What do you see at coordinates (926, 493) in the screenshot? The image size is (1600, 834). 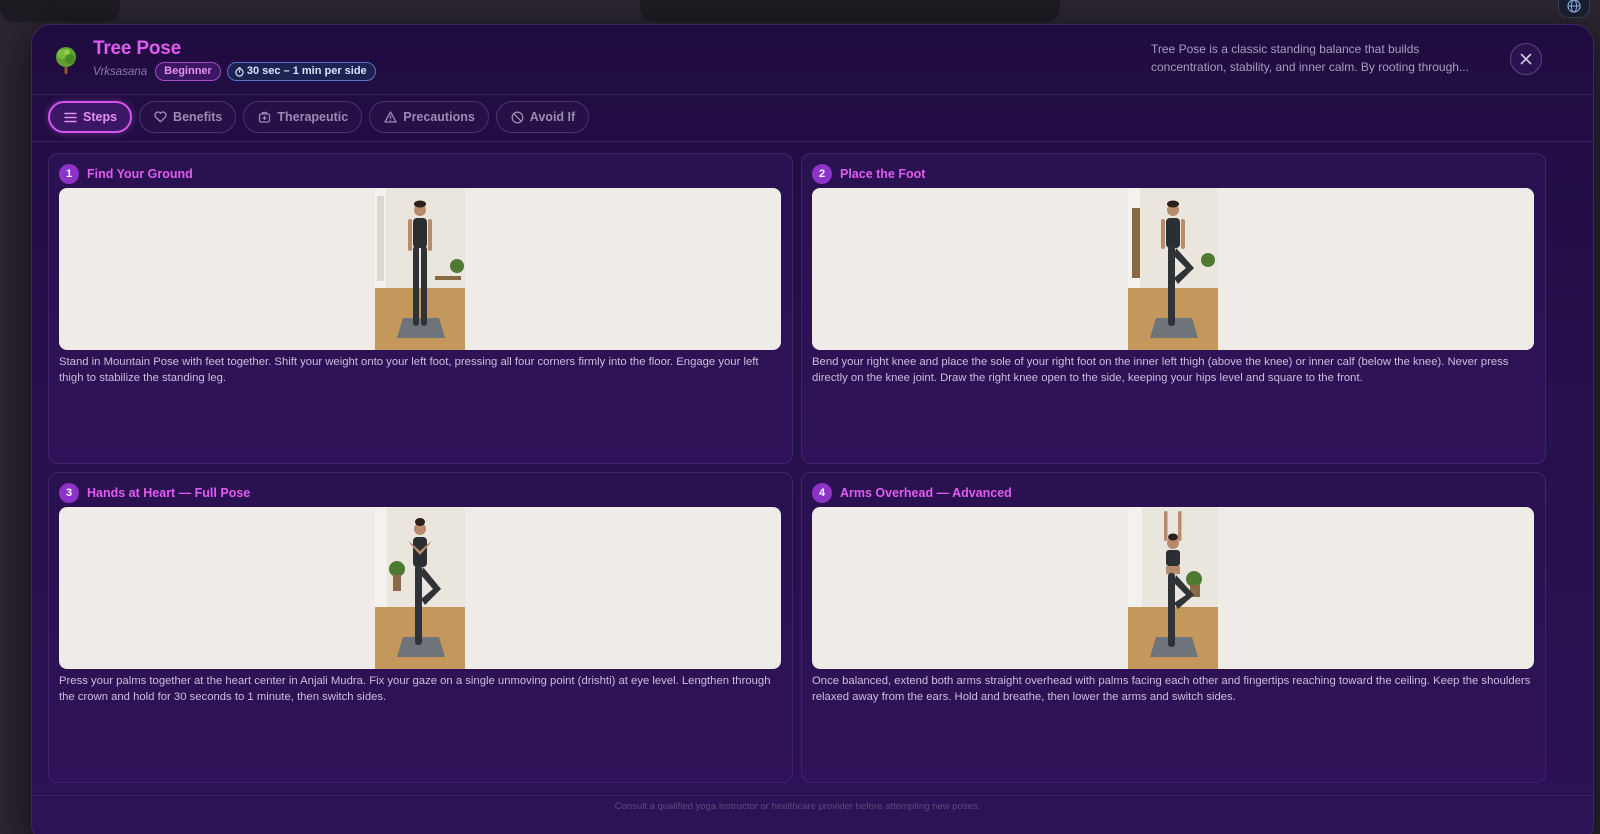 I see `step-title: Arms Overhead — Advanced` at bounding box center [926, 493].